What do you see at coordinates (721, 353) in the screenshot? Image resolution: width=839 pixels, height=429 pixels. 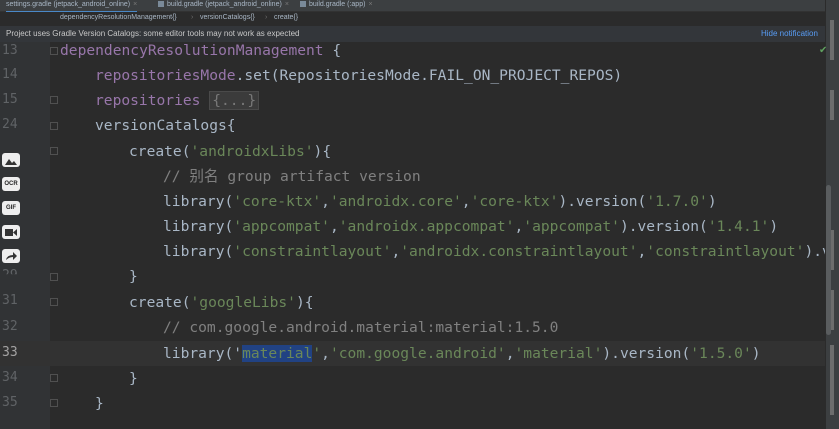 I see `code-token: '1.5.0'` at bounding box center [721, 353].